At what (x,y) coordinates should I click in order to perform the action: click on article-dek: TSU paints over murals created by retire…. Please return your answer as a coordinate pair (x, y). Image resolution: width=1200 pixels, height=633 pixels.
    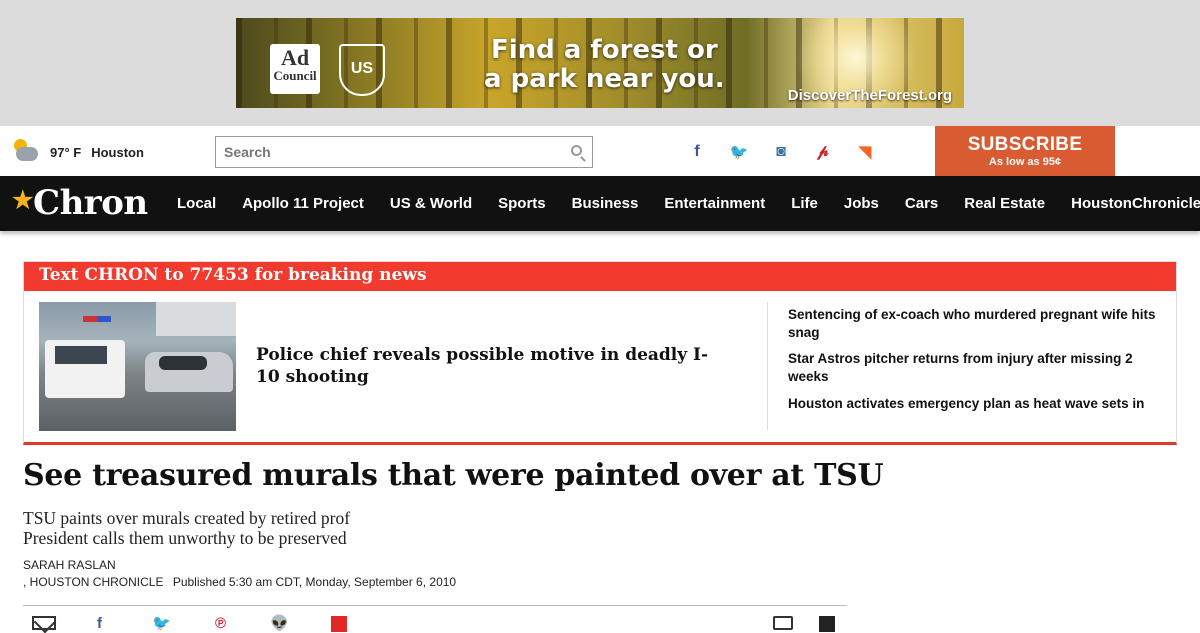
    Looking at the image, I should click on (186, 528).